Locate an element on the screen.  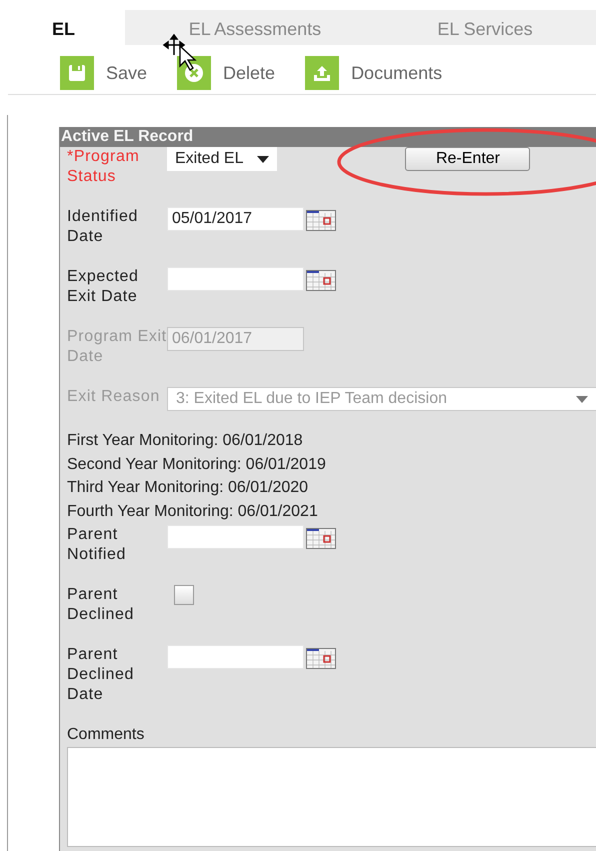
comments-field is located at coordinates (331, 797).